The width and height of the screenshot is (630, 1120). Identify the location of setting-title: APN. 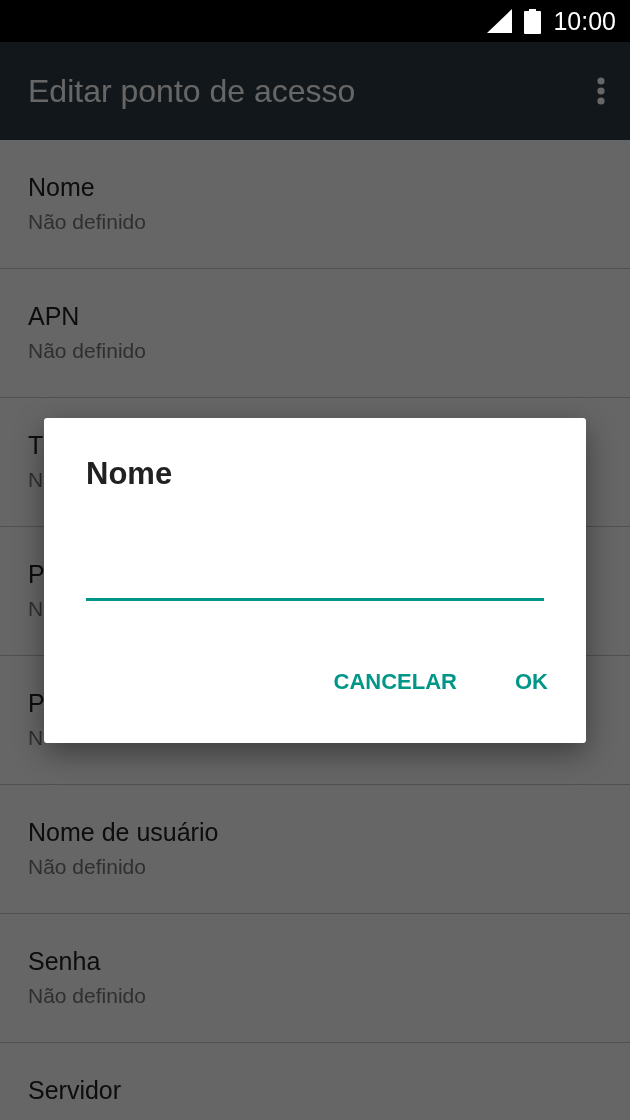
(54, 316).